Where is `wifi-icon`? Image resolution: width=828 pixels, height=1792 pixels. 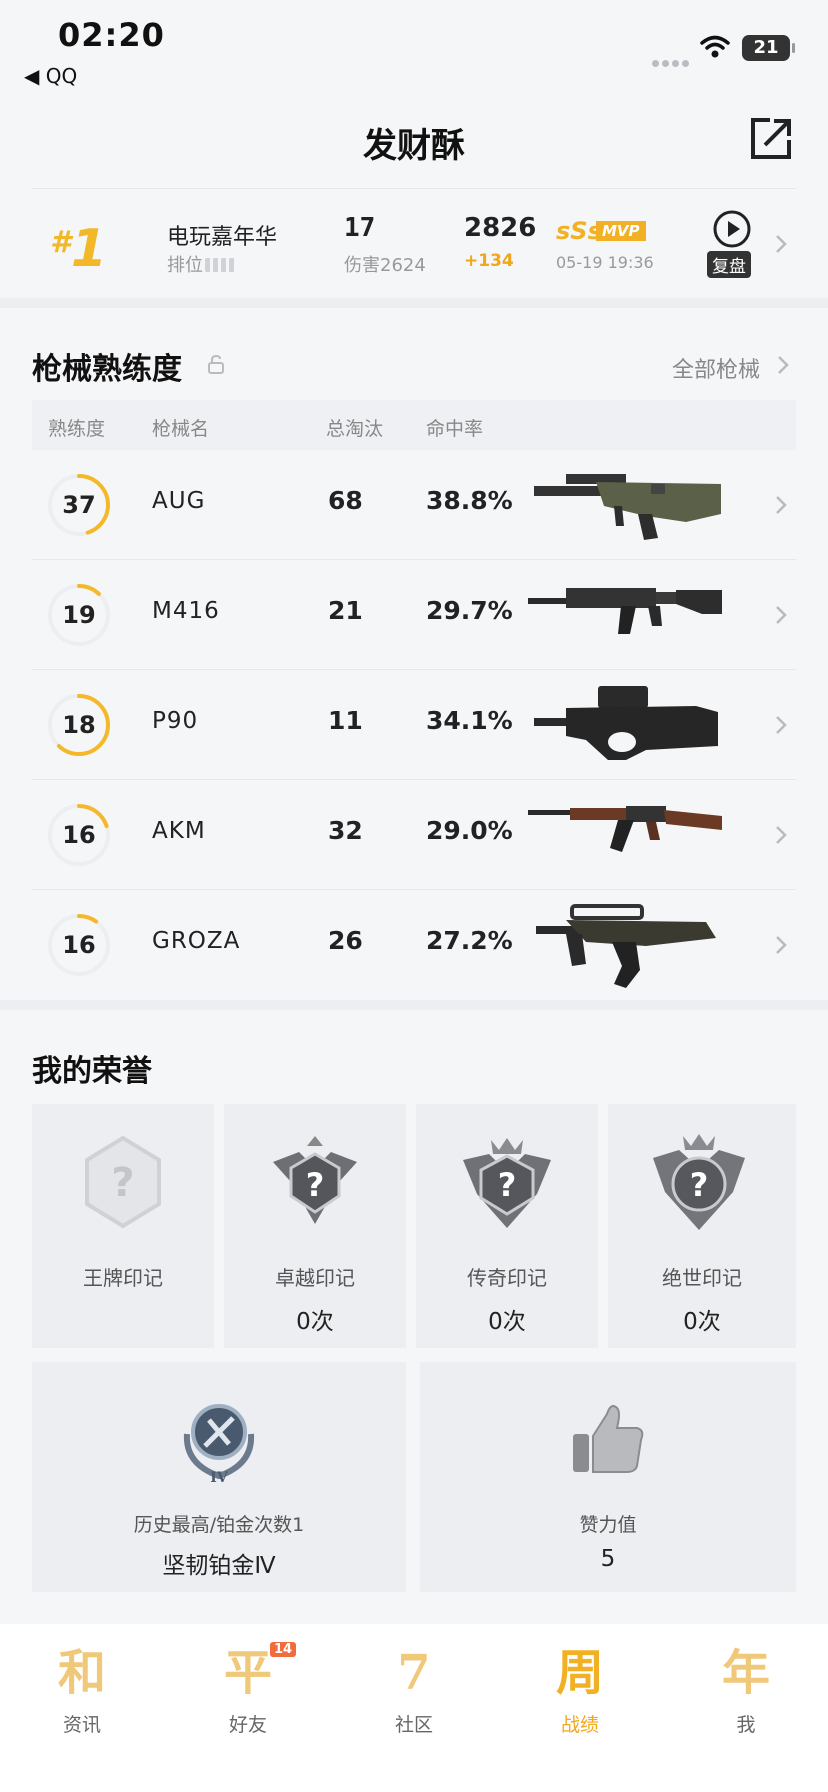 wifi-icon is located at coordinates (715, 46).